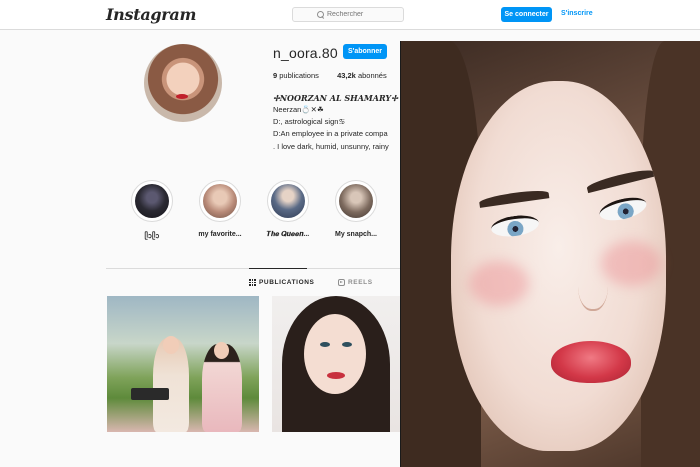 The width and height of the screenshot is (700, 467). Describe the element at coordinates (514, 198) in the screenshot. I see `left-eyebrow` at that location.